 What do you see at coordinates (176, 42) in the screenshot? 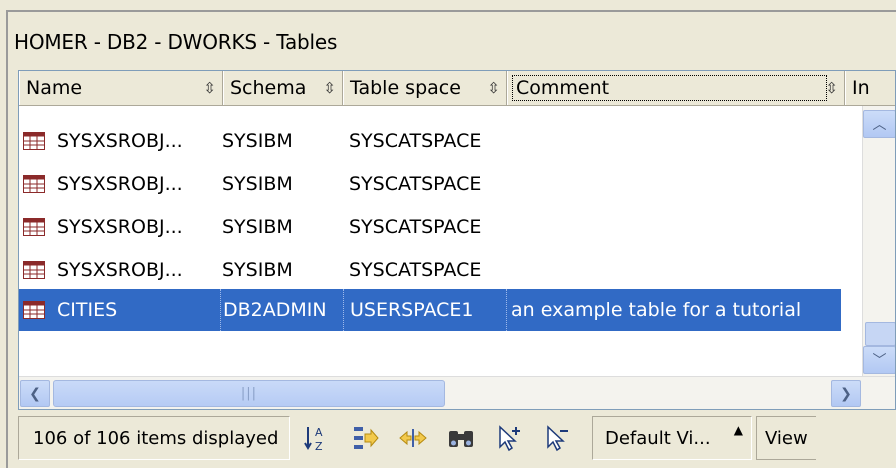
I see `window-title: HOMER - DB2 - DWORKS - Tables` at bounding box center [176, 42].